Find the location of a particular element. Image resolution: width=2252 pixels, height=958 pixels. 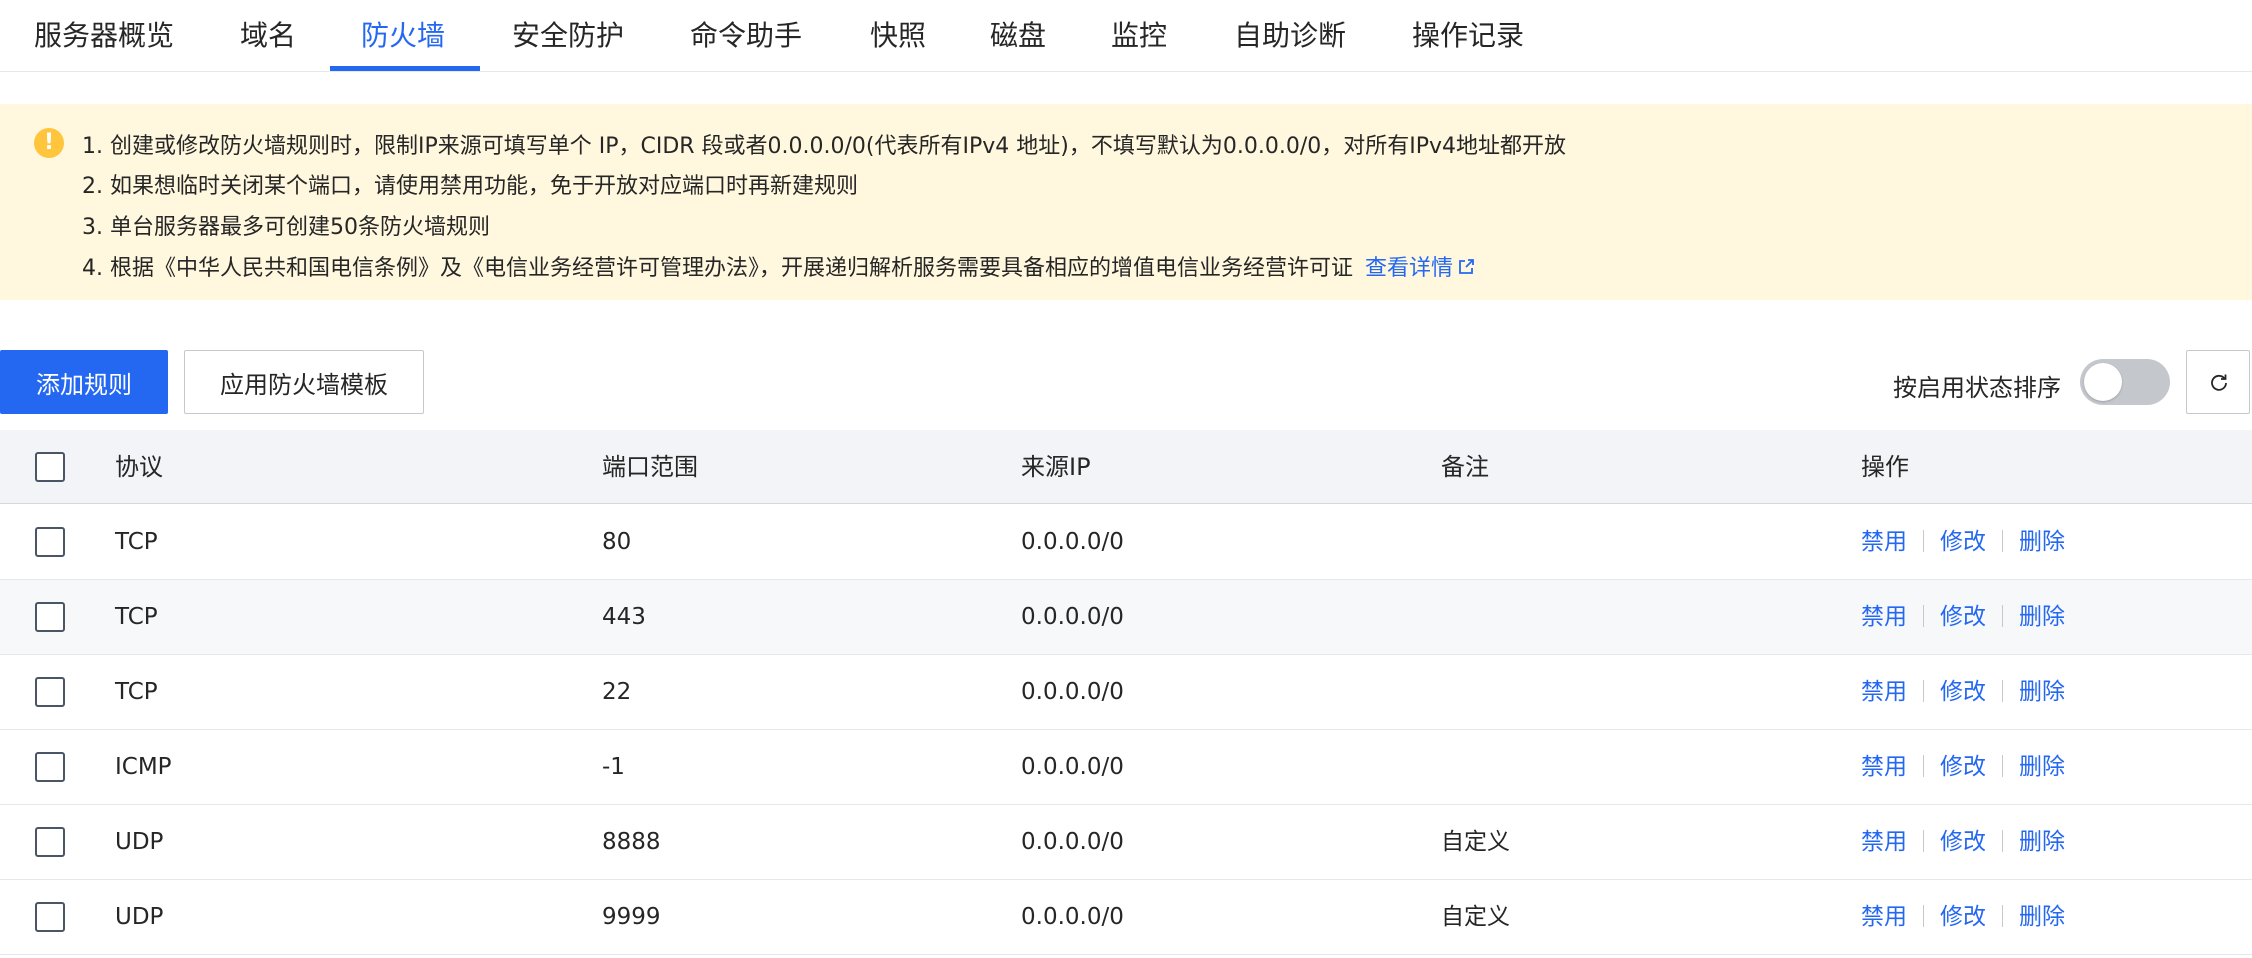

tab-domain: 域名 is located at coordinates (268, 36).